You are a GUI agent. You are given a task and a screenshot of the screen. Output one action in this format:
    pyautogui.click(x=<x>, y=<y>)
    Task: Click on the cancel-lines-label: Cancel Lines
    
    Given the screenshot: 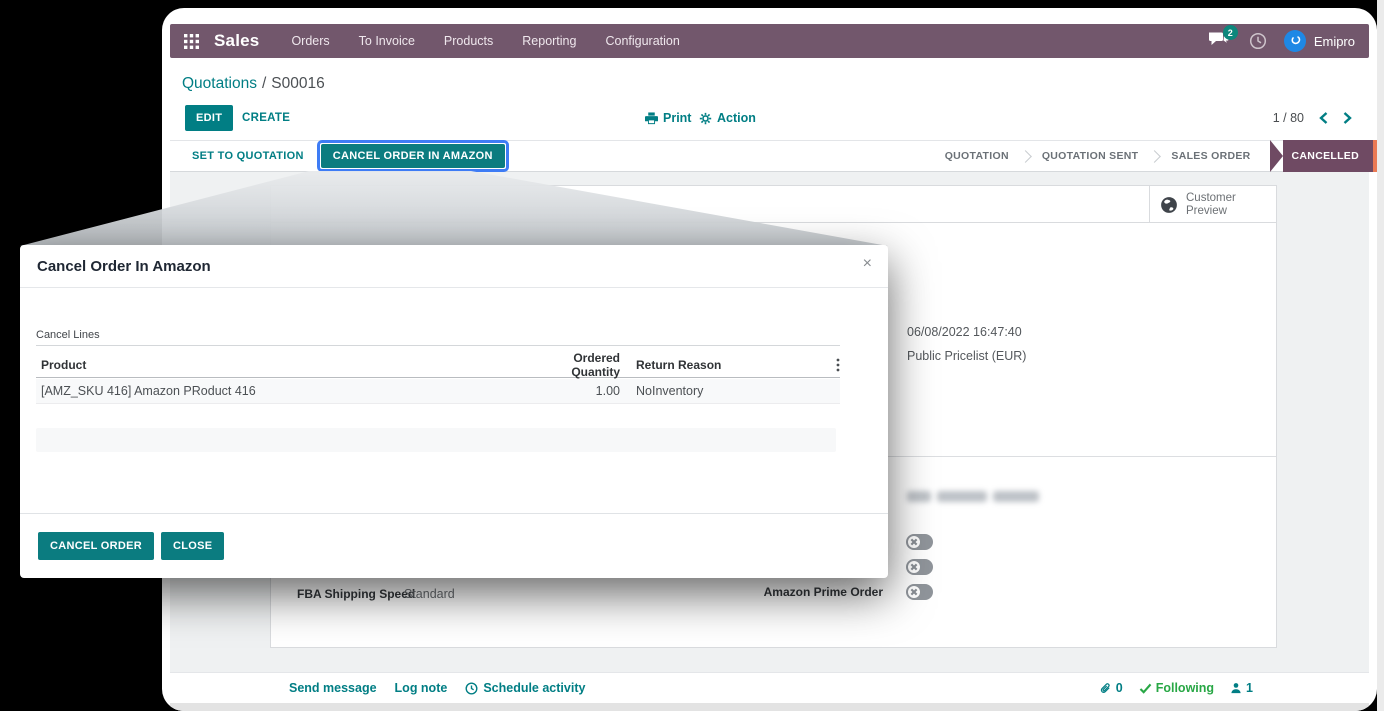 What is the action you would take?
    pyautogui.click(x=68, y=335)
    